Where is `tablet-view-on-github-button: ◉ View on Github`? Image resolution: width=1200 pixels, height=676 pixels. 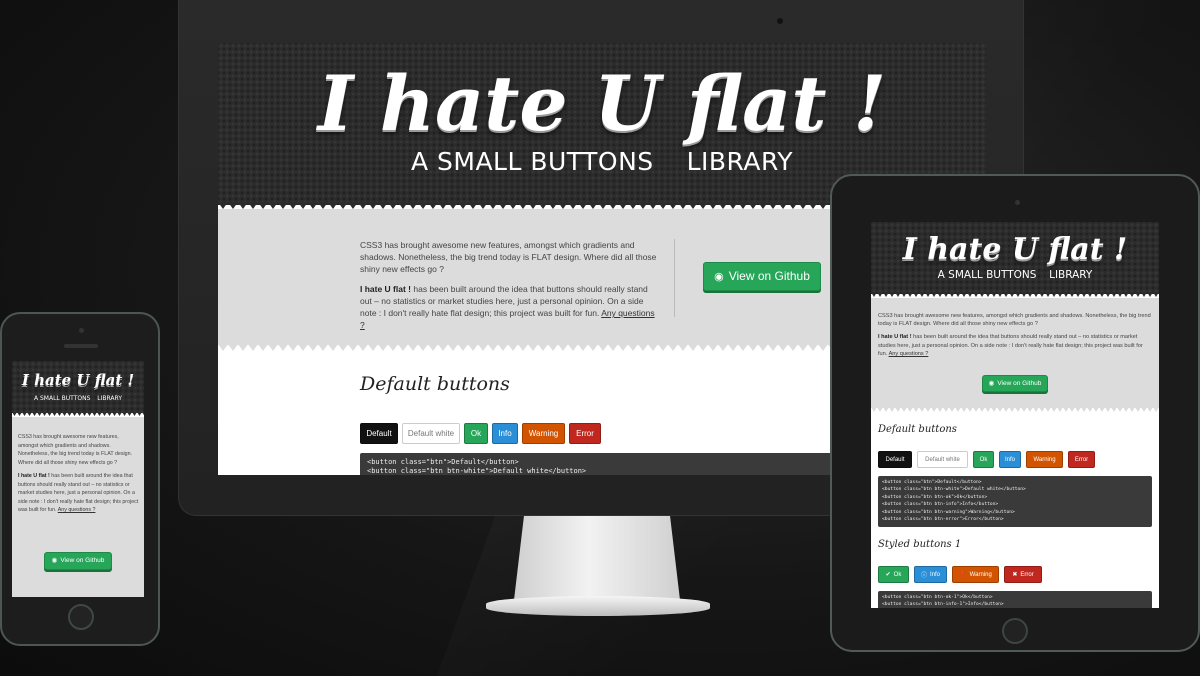
tablet-view-on-github-button: ◉ View on Github is located at coordinates (1015, 383).